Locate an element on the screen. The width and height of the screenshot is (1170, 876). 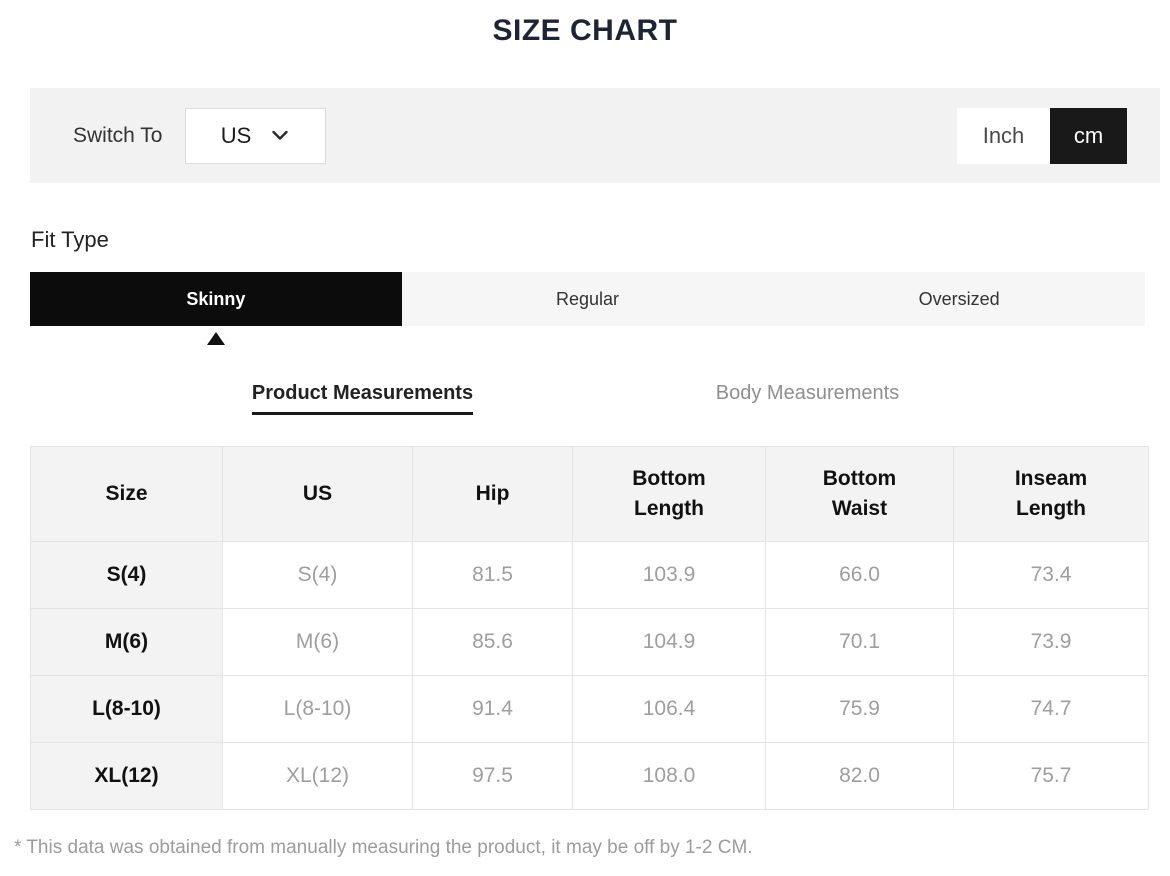
country-select-value: US is located at coordinates (236, 135).